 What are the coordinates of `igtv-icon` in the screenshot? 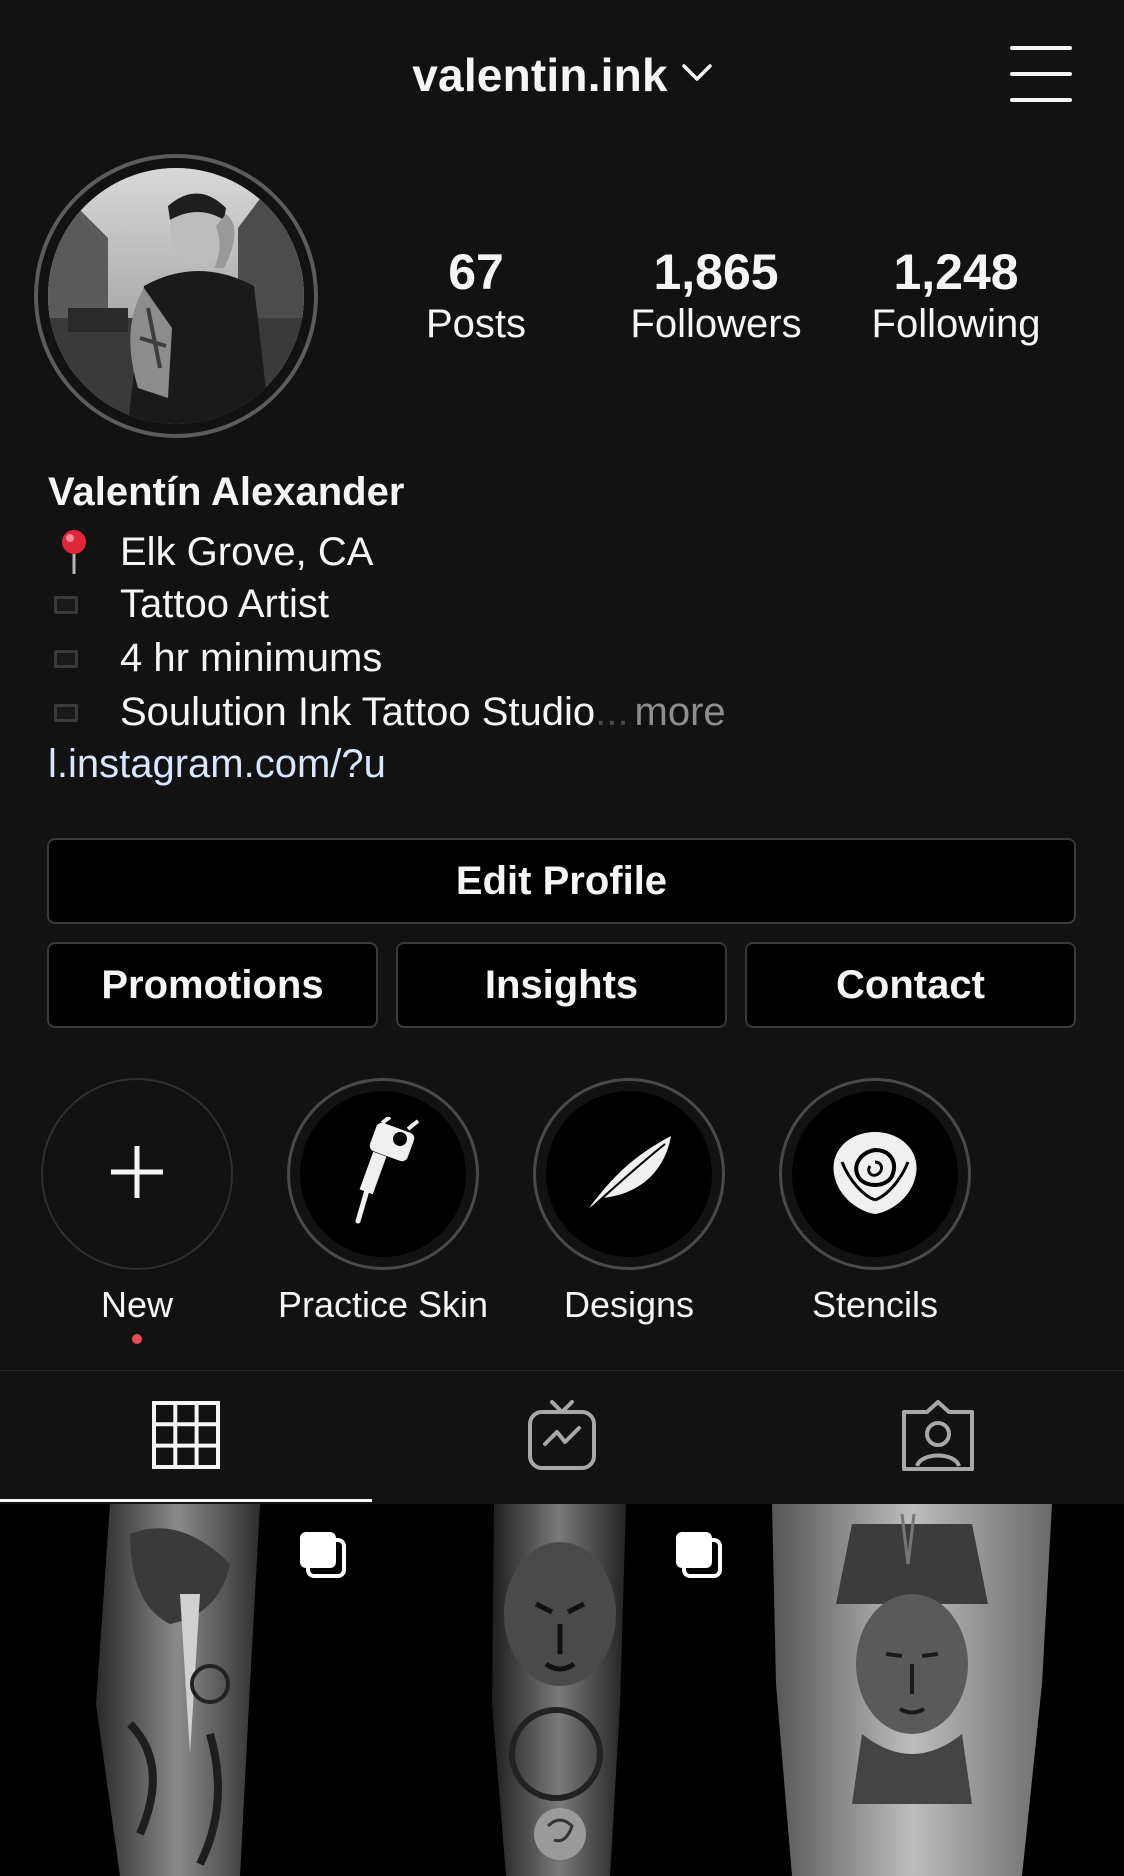 It's located at (562, 1437).